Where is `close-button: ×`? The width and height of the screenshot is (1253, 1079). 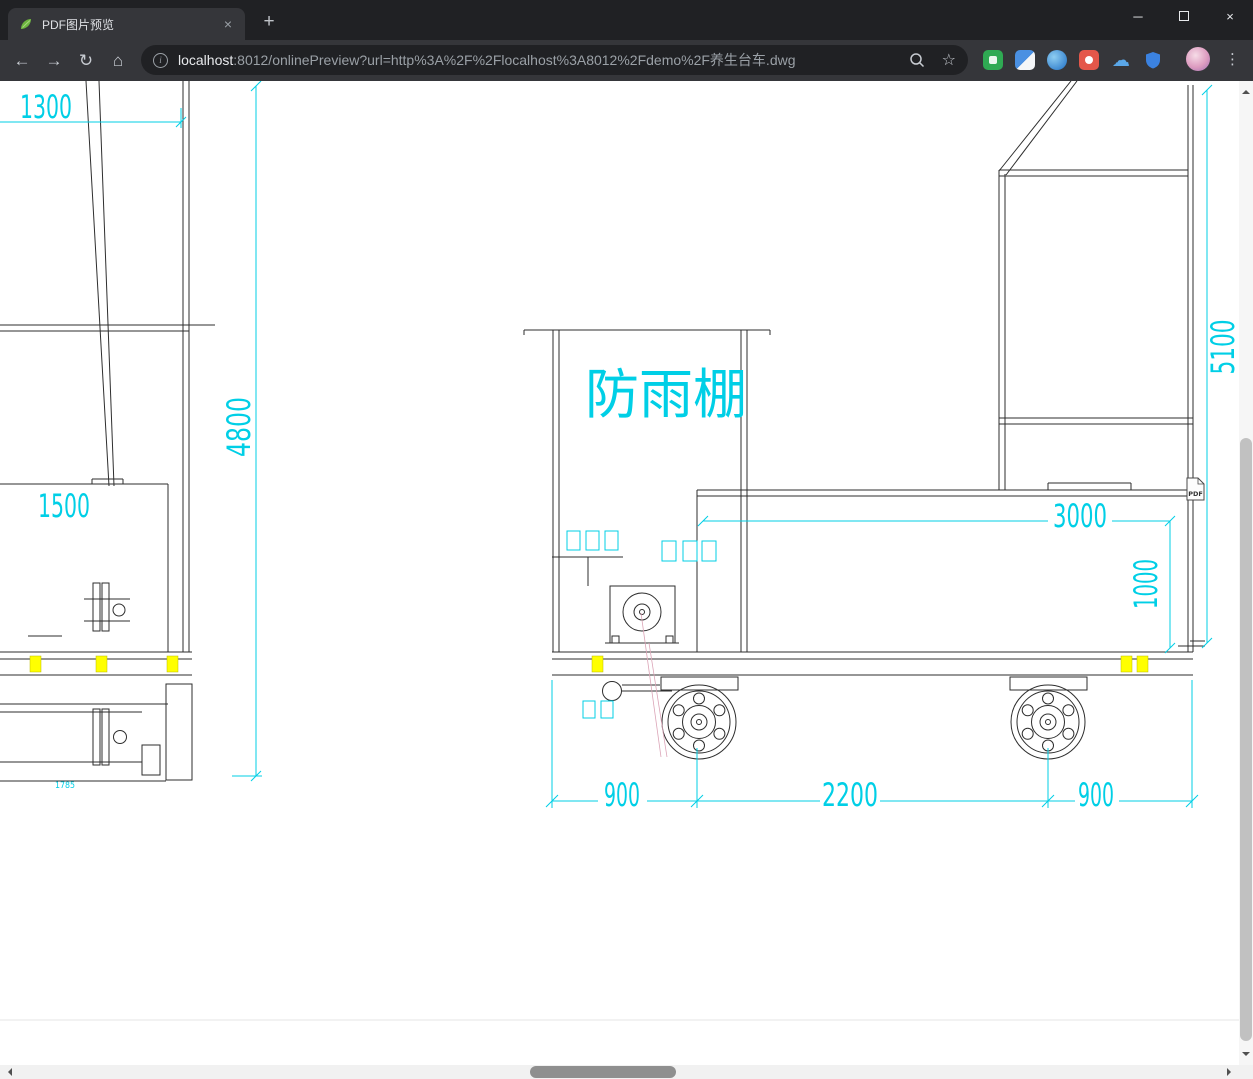 close-button: × is located at coordinates (1230, 16).